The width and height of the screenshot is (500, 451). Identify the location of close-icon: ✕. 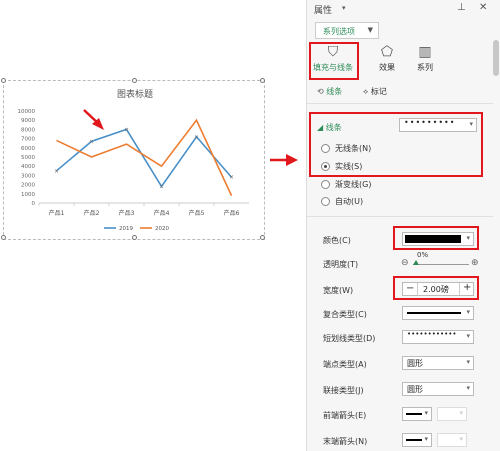
(483, 7).